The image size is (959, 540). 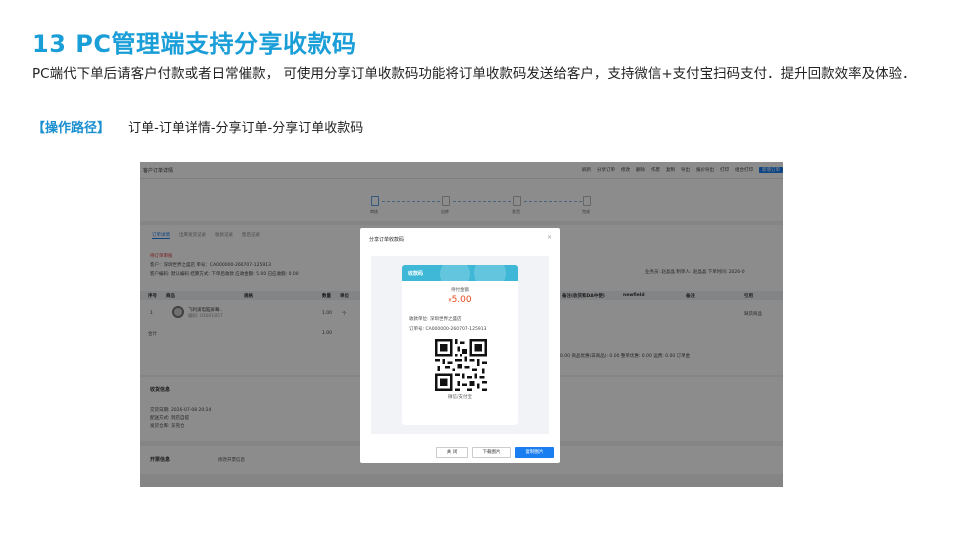 What do you see at coordinates (417, 329) in the screenshot?
I see `order-label: 订单号:` at bounding box center [417, 329].